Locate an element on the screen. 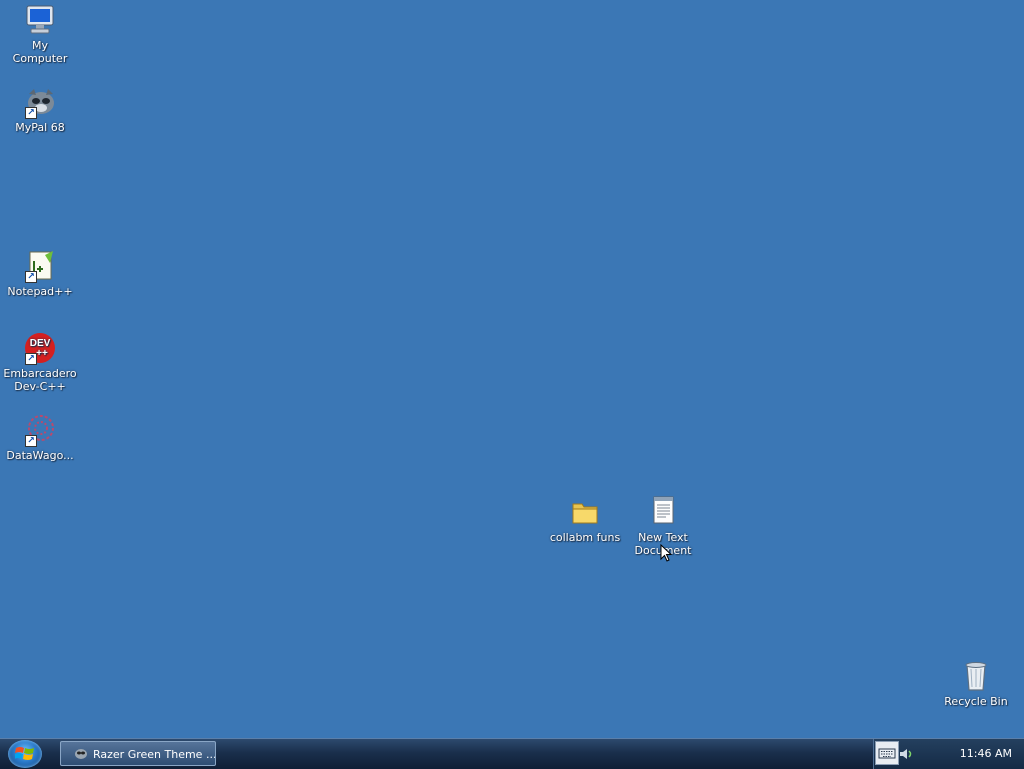 This screenshot has height=769, width=1024. desktop-icon-label: Embarcadero Dev-C++ is located at coordinates (40, 380).